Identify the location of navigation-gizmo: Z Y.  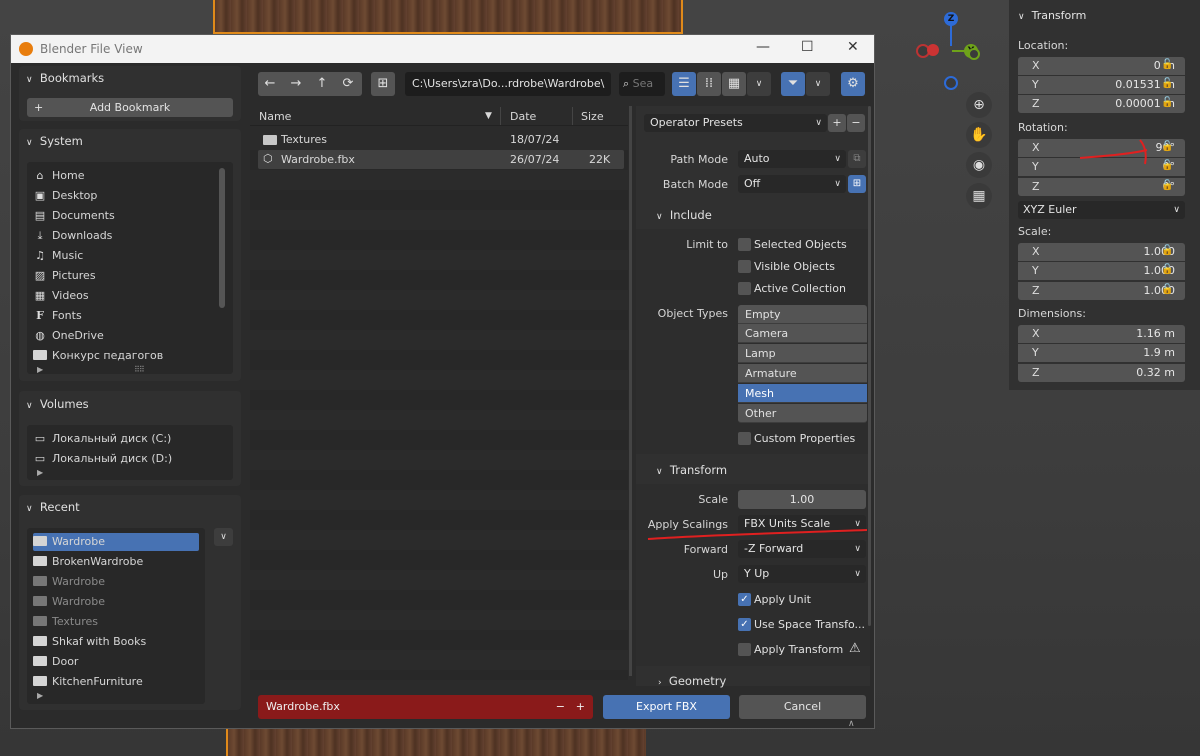
(952, 53).